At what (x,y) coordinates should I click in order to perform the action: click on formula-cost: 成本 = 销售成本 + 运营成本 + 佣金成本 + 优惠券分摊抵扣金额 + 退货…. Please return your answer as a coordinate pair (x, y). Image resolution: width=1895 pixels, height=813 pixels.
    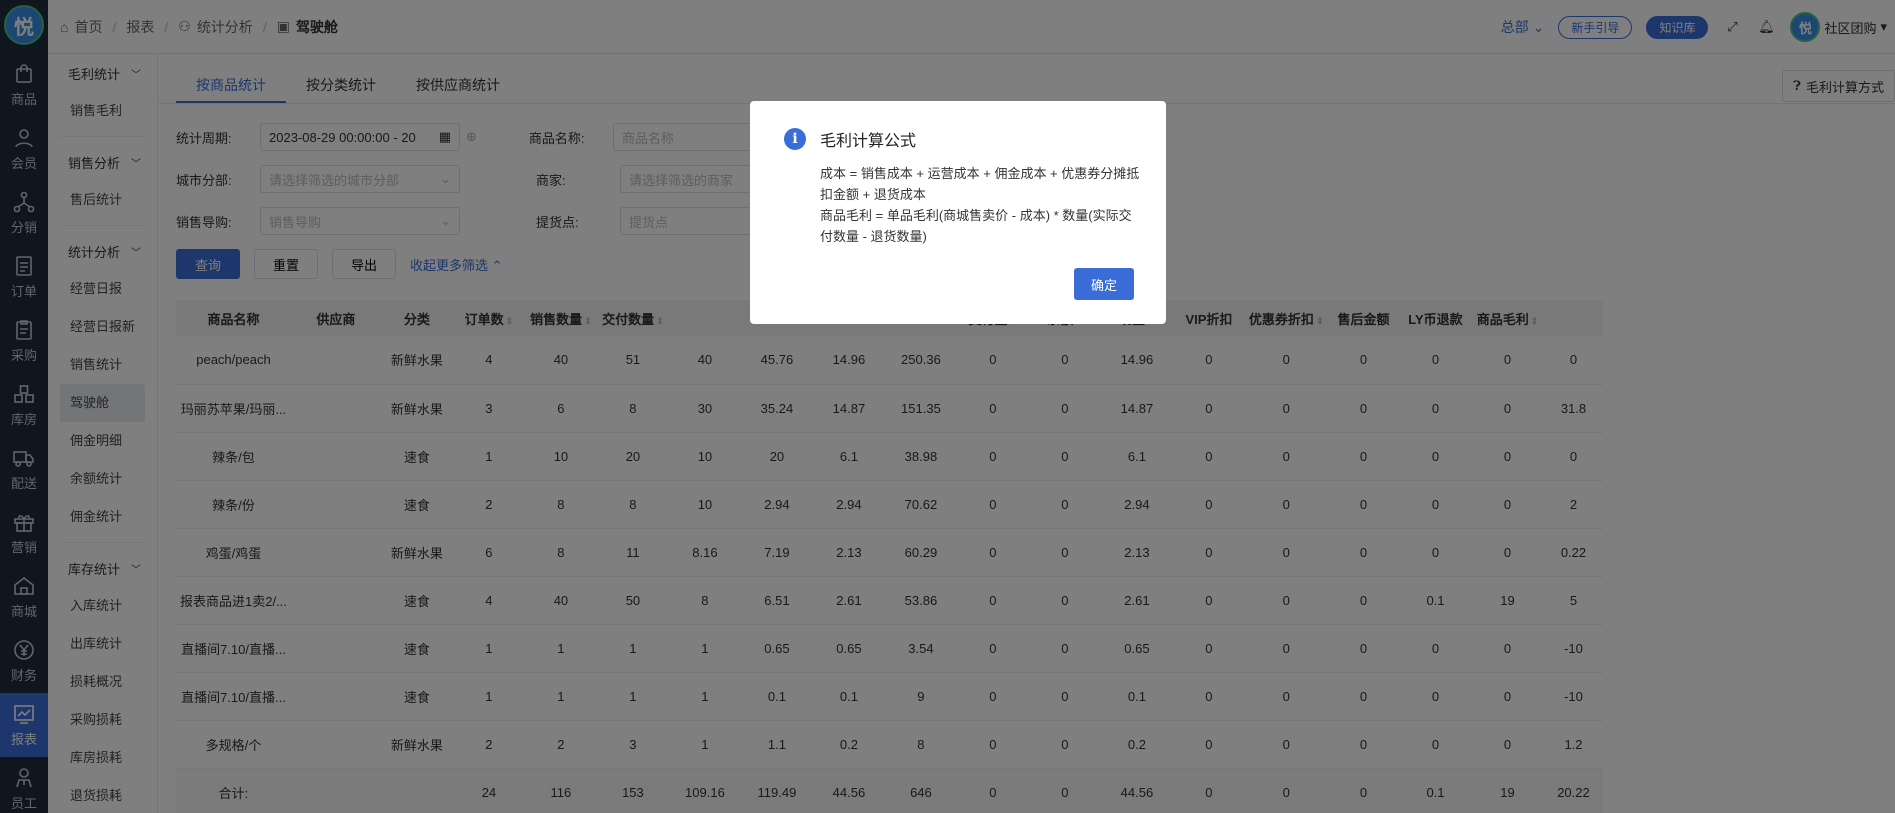
    Looking at the image, I should click on (980, 184).